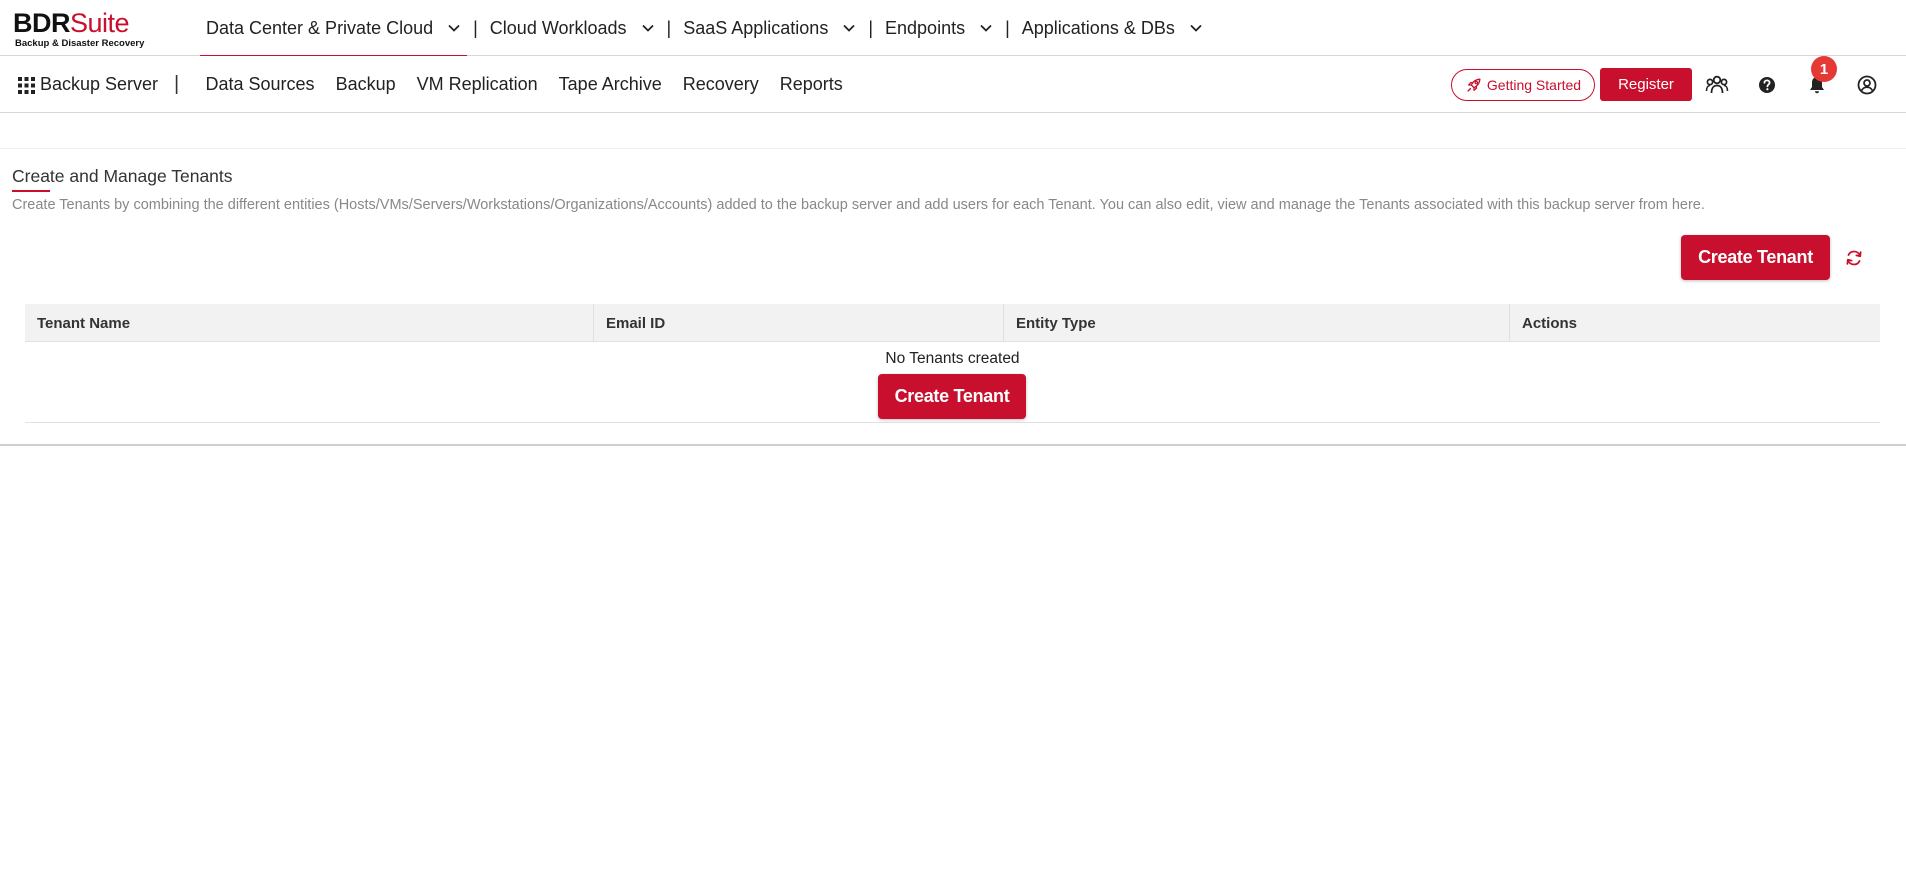 The image size is (1906, 893). I want to click on empty-message: No Tenants created, so click(952, 358).